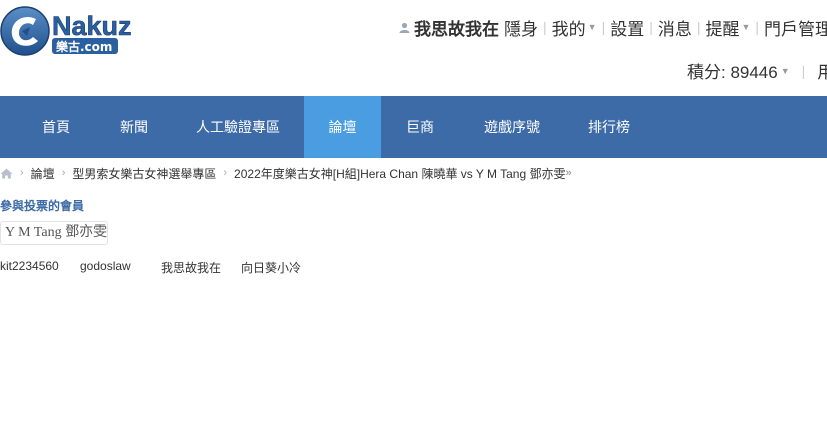  I want to click on home-icon, so click(6, 173).